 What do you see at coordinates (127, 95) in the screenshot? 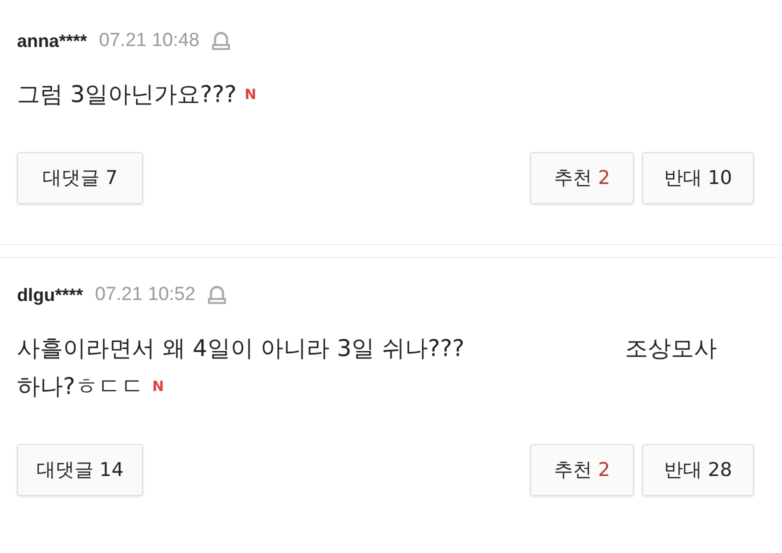
I see `comment-text: 그럼 3일아닌가요???` at bounding box center [127, 95].